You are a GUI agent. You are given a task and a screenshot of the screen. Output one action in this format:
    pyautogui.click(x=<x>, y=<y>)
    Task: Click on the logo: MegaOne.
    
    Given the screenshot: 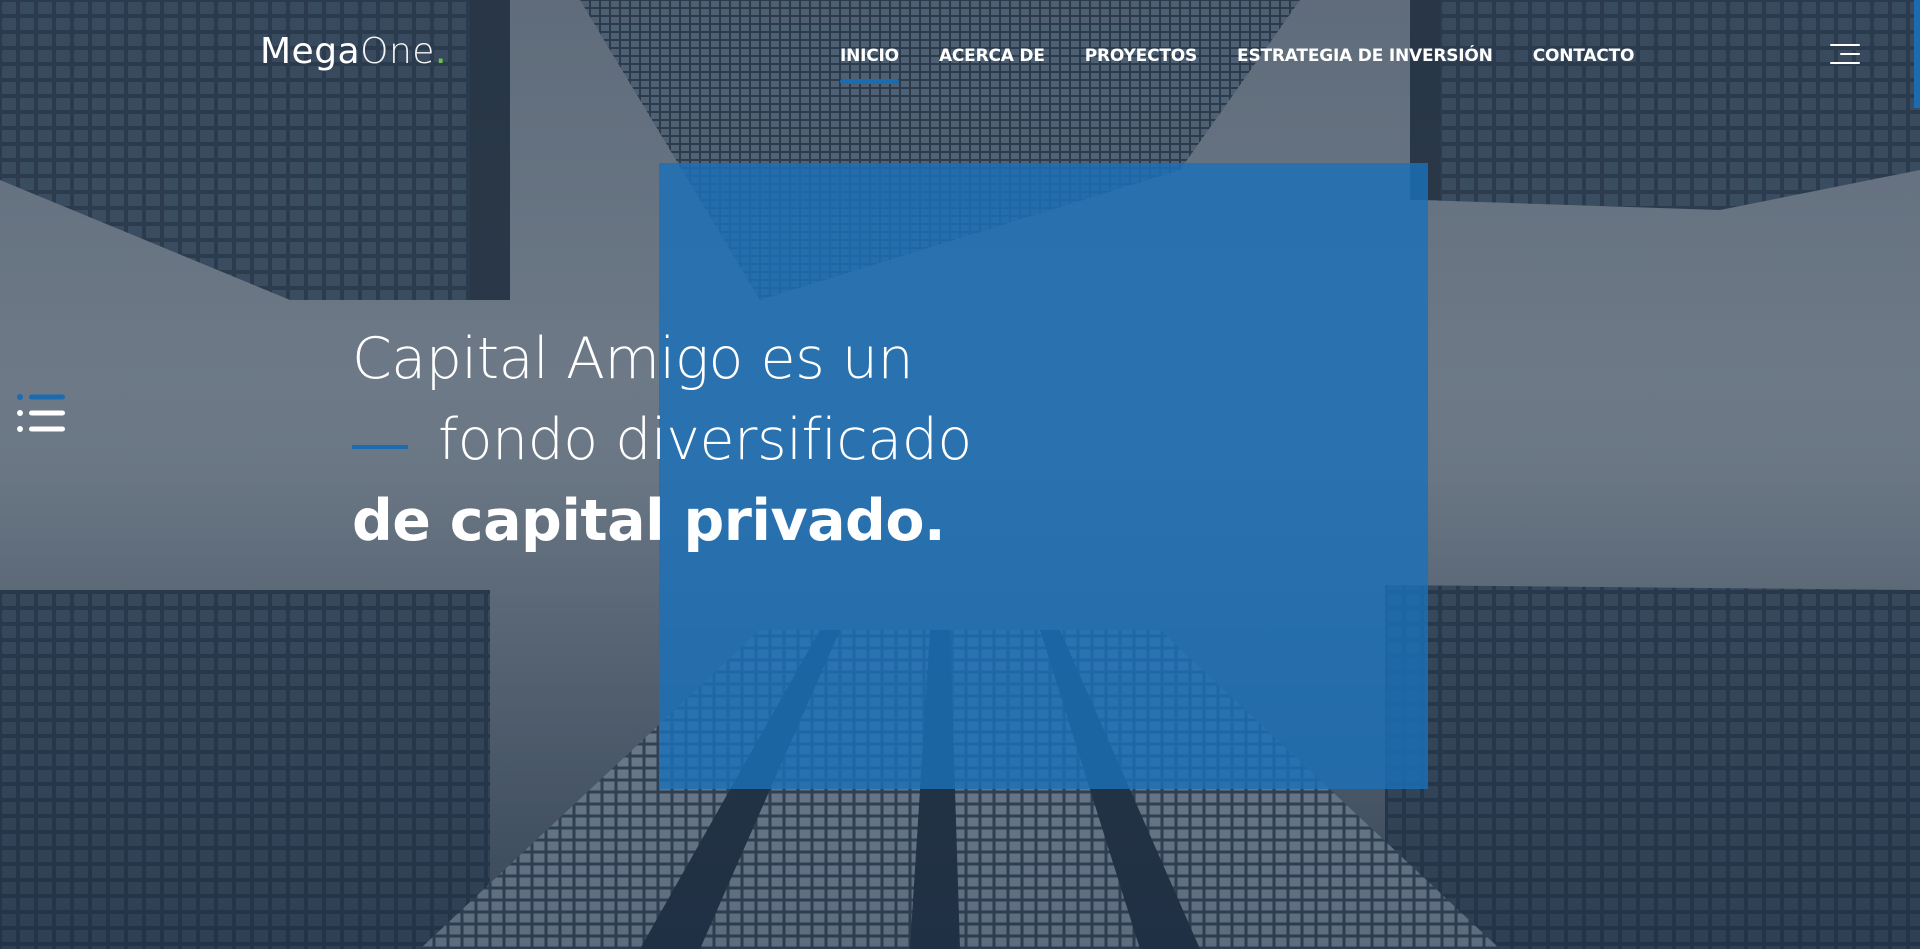 What is the action you would take?
    pyautogui.click(x=353, y=52)
    